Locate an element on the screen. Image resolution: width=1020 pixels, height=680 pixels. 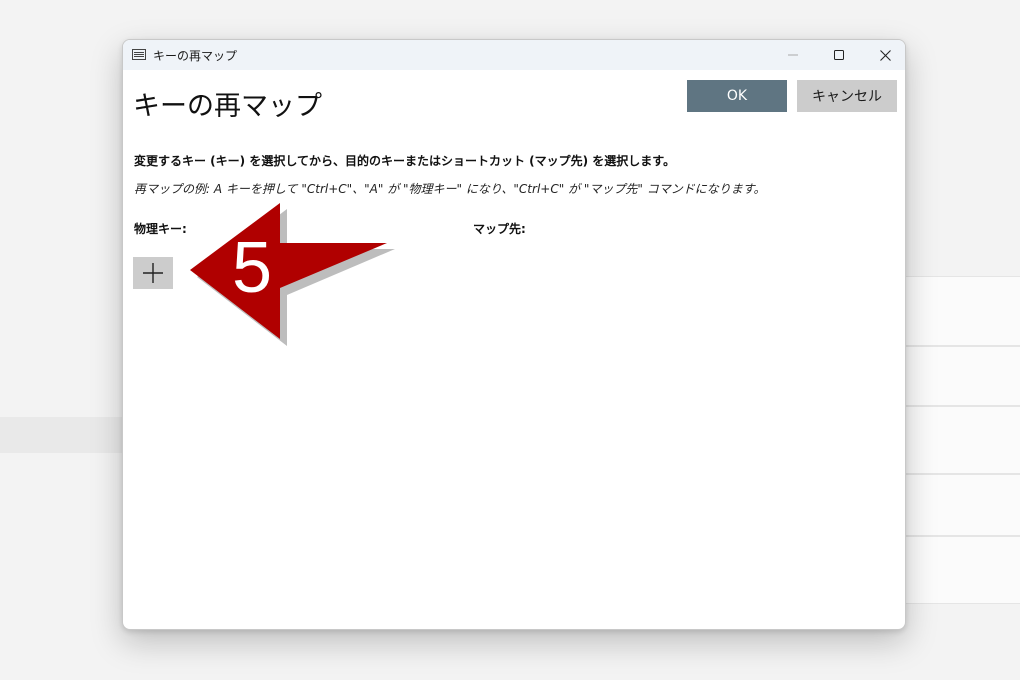
close-button is located at coordinates (883, 55).